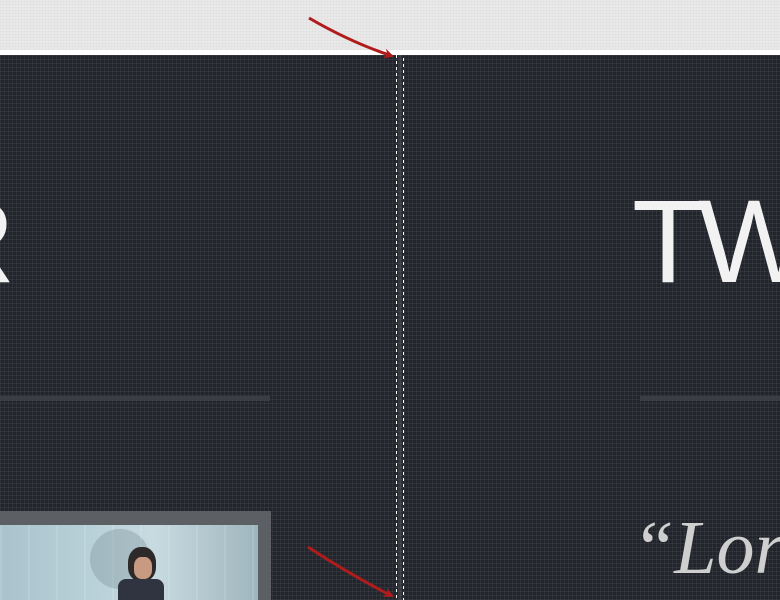 The image size is (780, 600). I want to click on person-body, so click(141, 589).